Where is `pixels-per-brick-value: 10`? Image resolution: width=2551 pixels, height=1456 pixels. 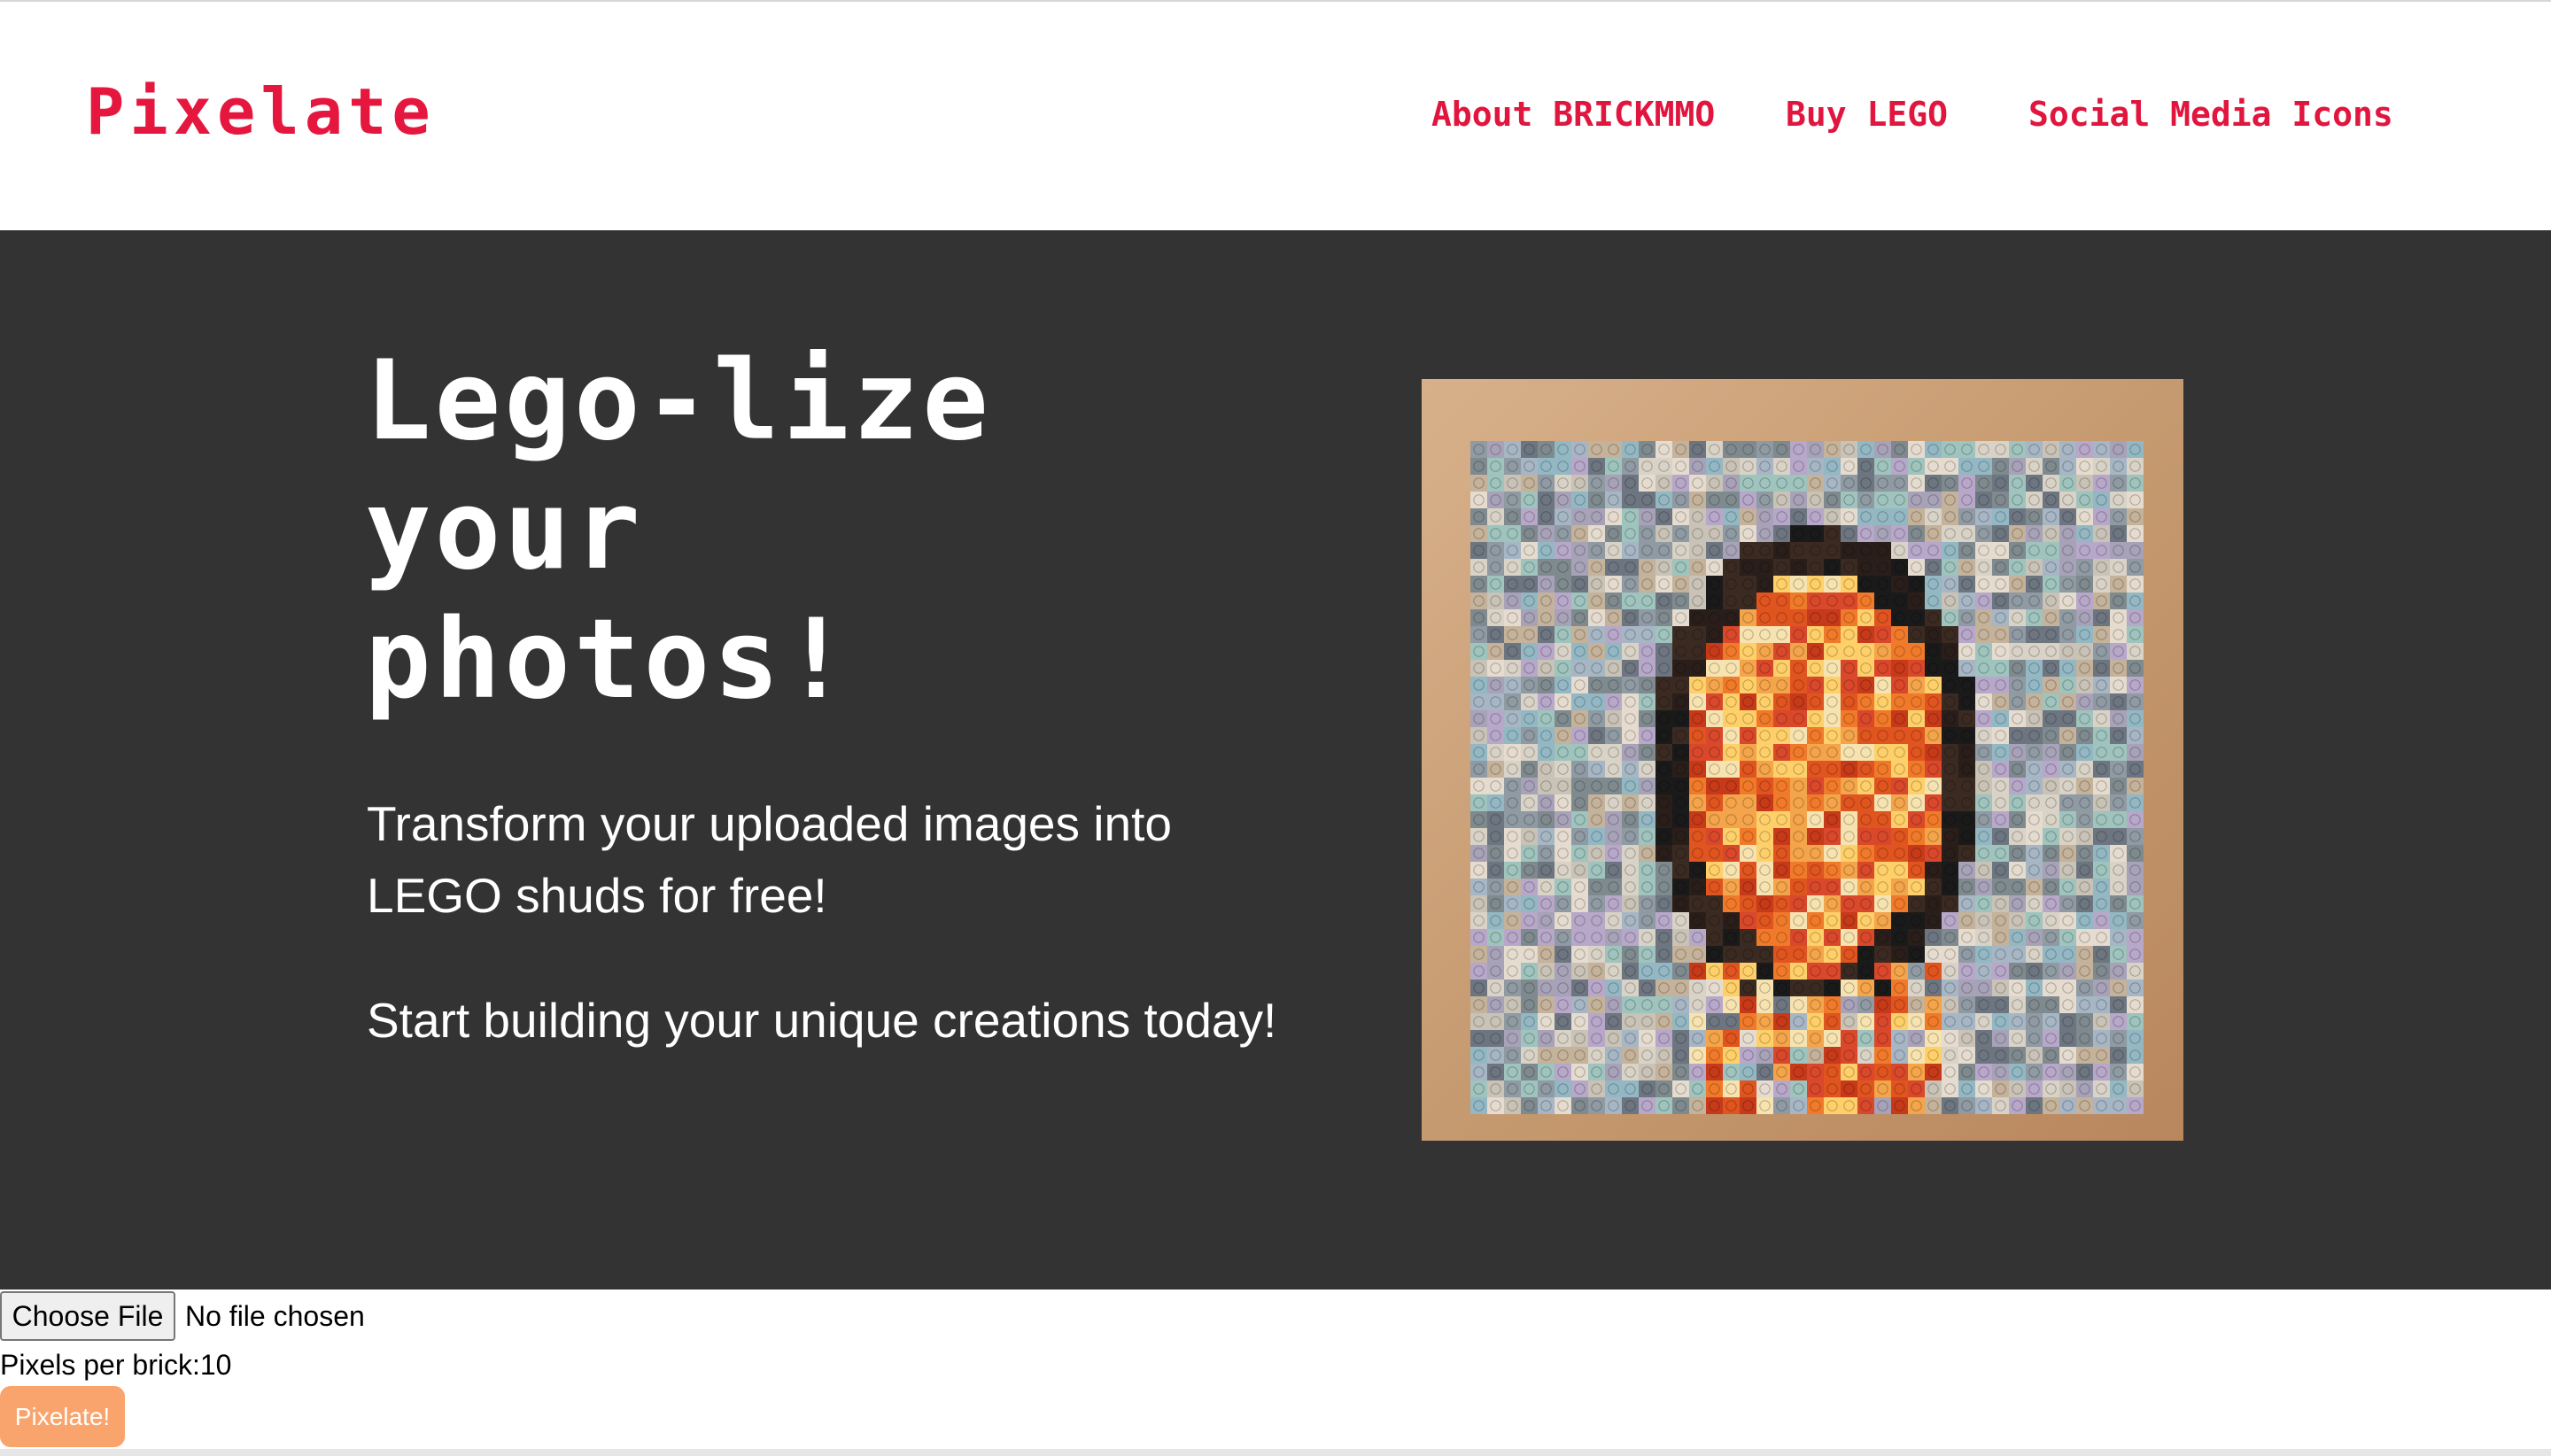
pixels-per-brick-value: 10 is located at coordinates (216, 1365).